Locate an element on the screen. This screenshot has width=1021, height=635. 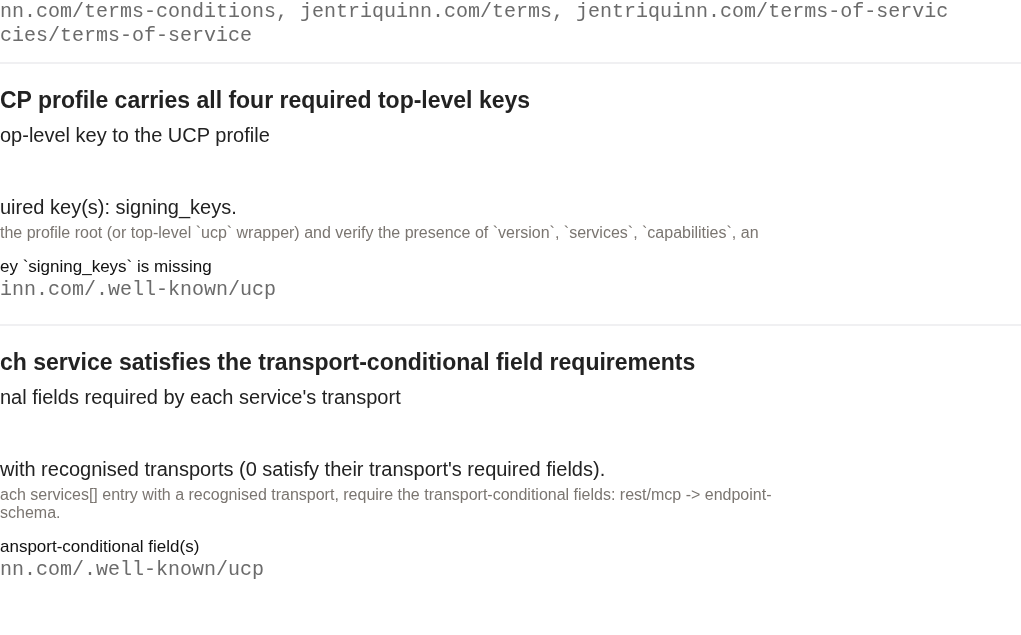
check-subtitle: op-level key to the UCP profile is located at coordinates (135, 135).